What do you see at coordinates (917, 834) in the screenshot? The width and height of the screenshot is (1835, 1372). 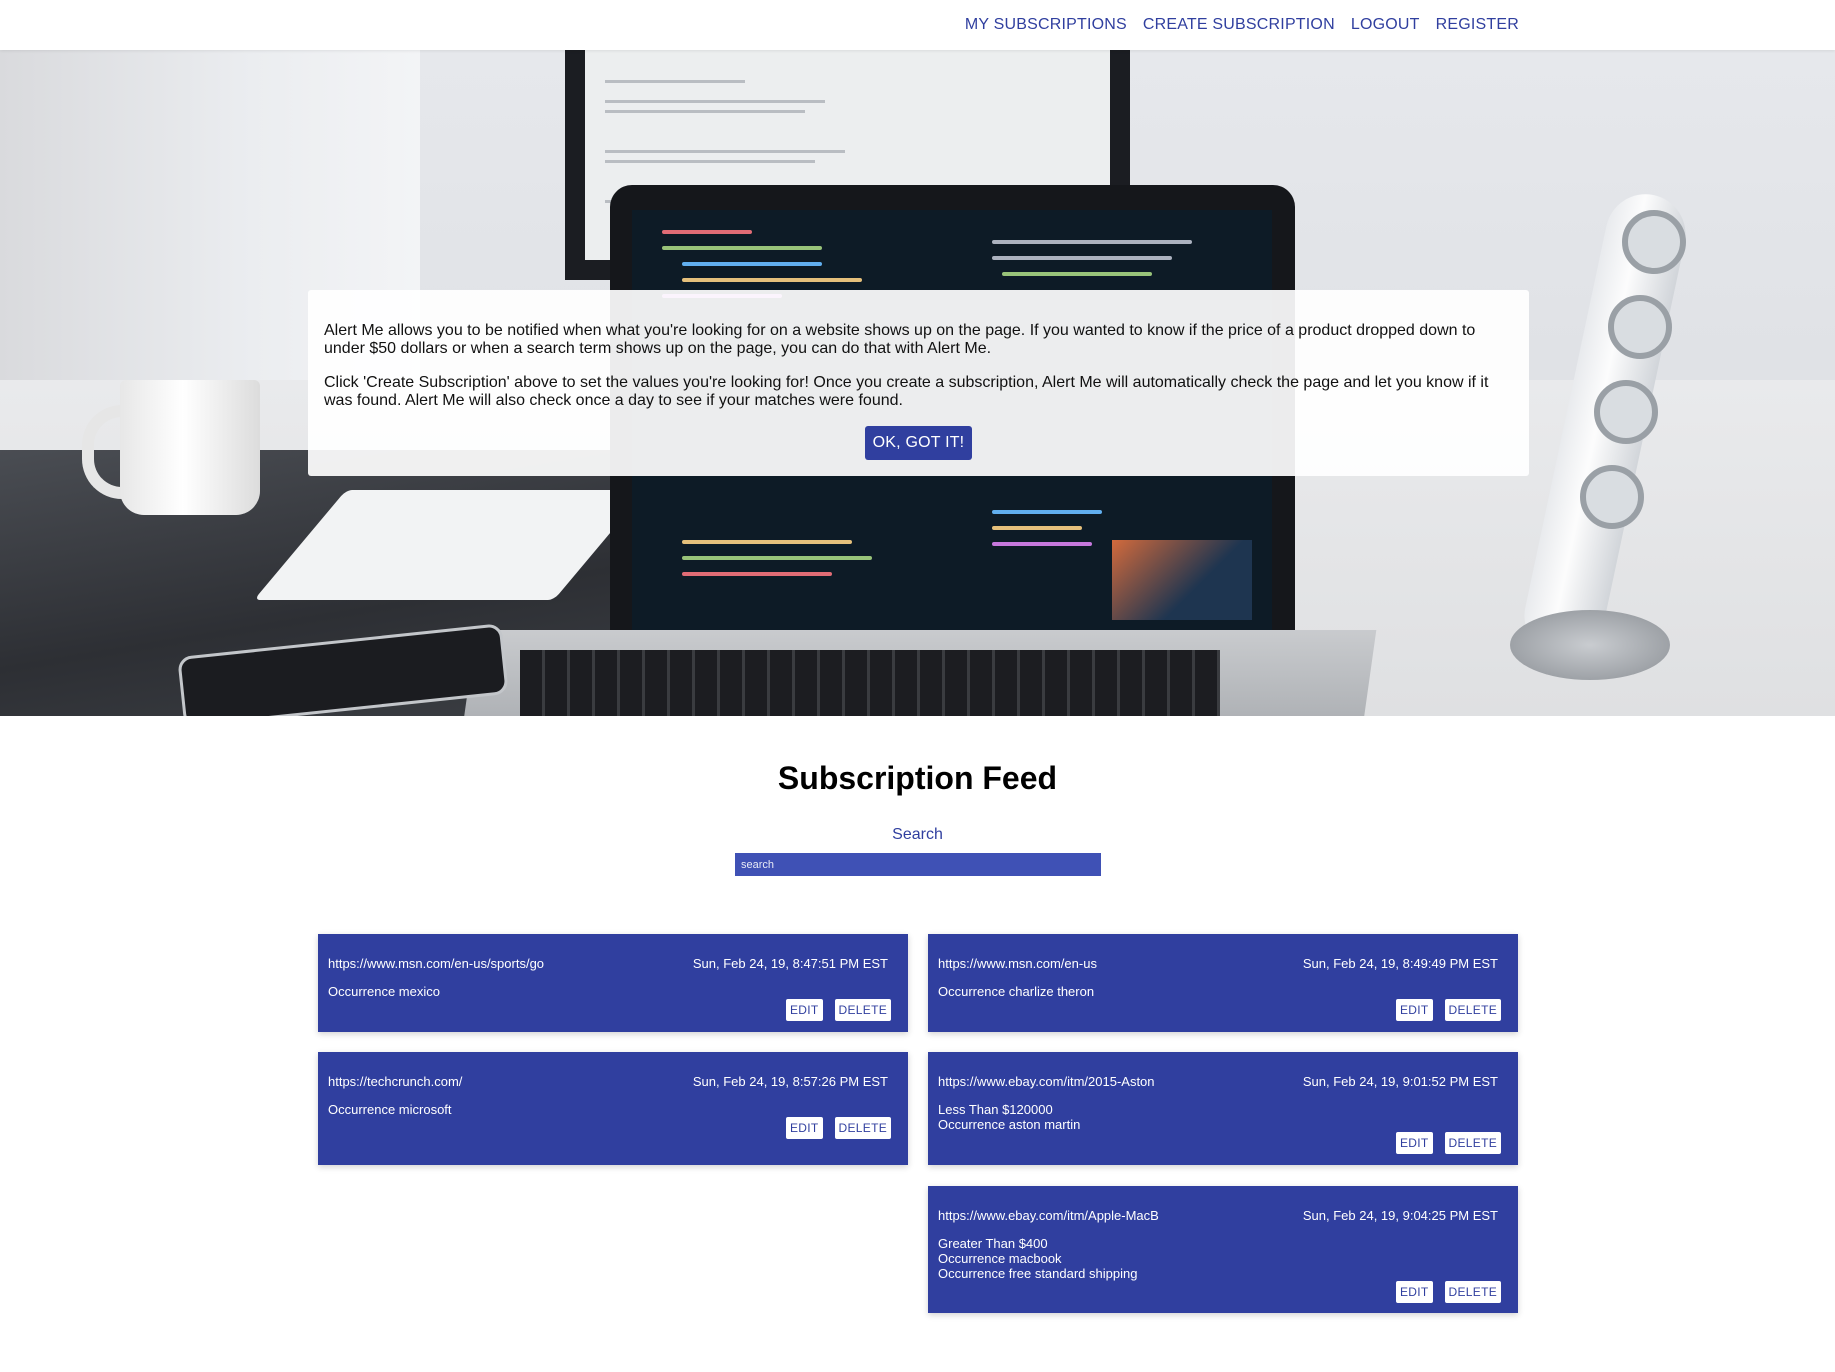 I see `search-label: Search` at bounding box center [917, 834].